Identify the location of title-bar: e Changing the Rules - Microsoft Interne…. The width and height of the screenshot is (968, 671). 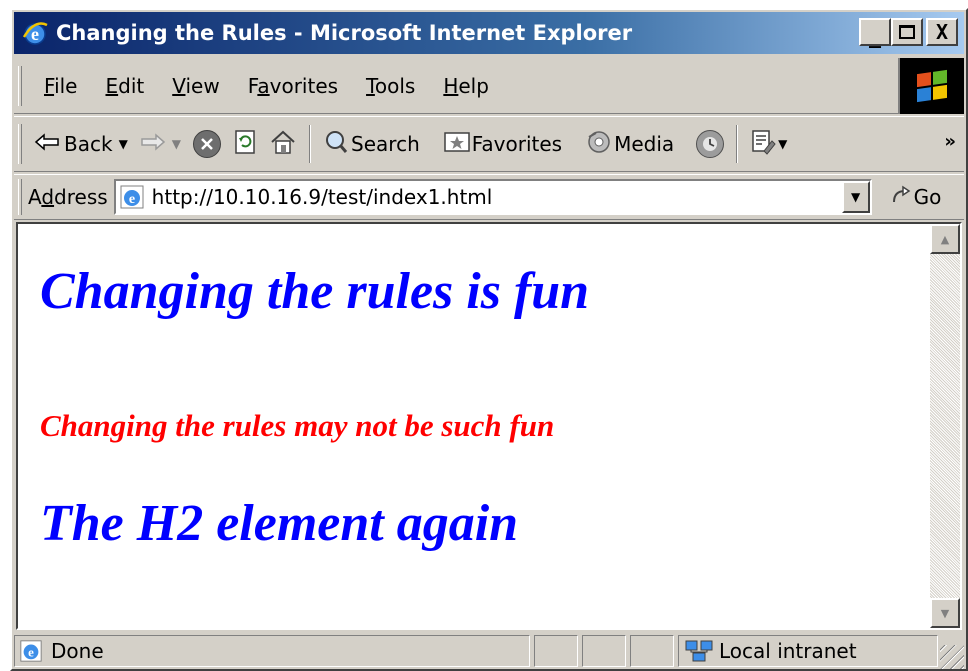
(489, 33).